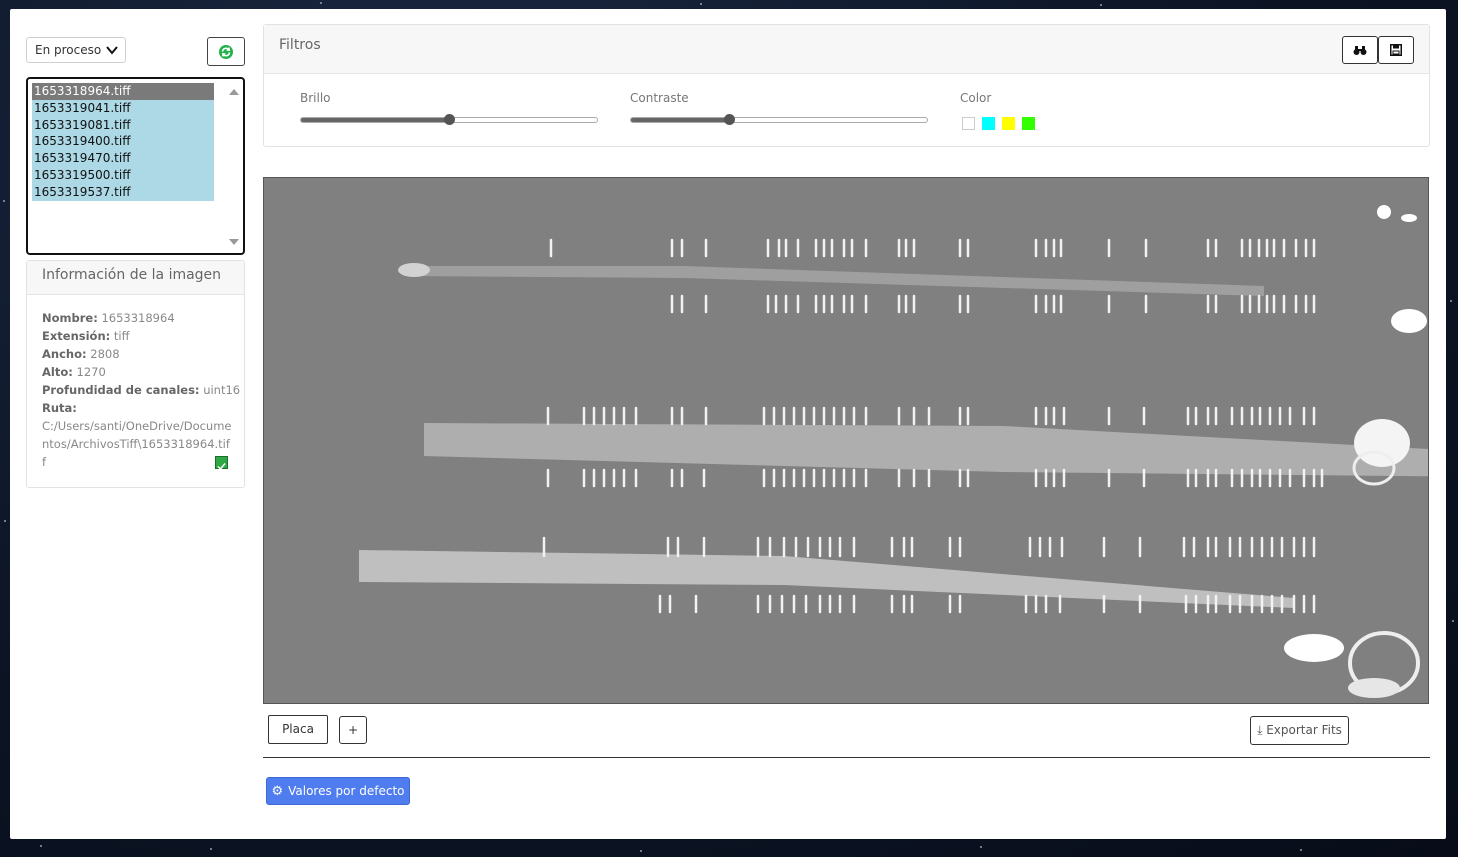  I want to click on info-width-row: Ancho: 2808, so click(143, 354).